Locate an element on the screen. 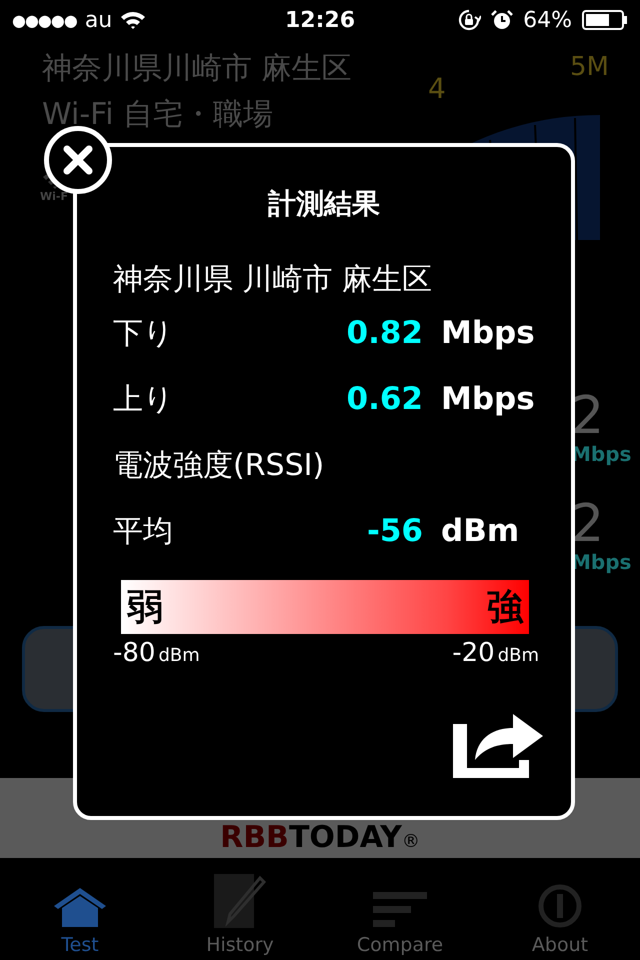 The height and width of the screenshot is (960, 640). battery-percent: 64% is located at coordinates (547, 20).